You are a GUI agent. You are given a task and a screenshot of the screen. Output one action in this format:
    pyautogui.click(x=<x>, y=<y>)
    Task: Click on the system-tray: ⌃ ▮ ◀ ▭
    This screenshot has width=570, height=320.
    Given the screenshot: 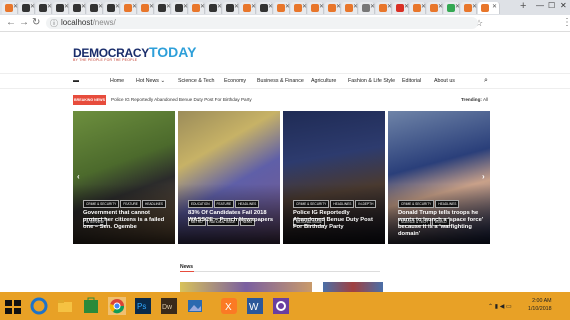 What is the action you would take?
    pyautogui.click(x=500, y=306)
    